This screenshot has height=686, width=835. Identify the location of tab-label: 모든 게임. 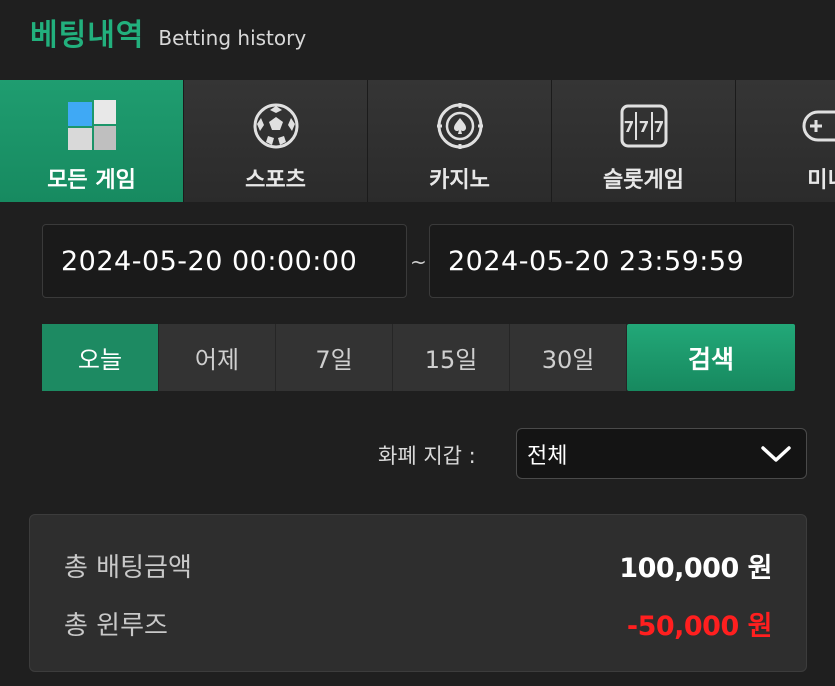
(91, 180).